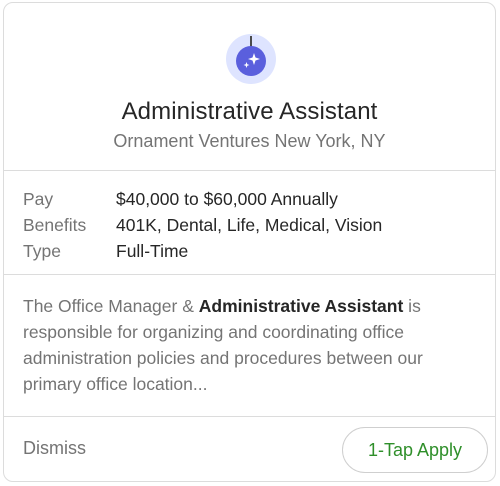  I want to click on company-logo, so click(251, 59).